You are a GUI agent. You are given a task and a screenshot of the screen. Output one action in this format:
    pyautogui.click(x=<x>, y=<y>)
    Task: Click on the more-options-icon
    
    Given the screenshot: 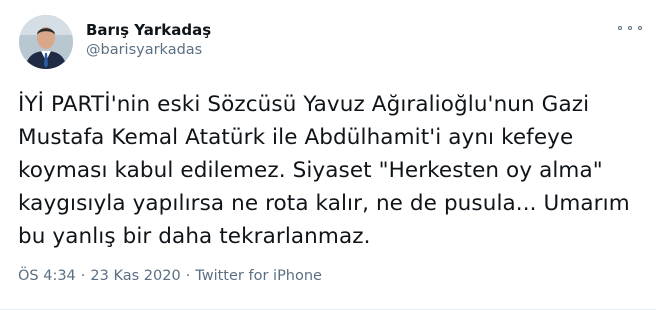 What is the action you would take?
    pyautogui.click(x=630, y=28)
    